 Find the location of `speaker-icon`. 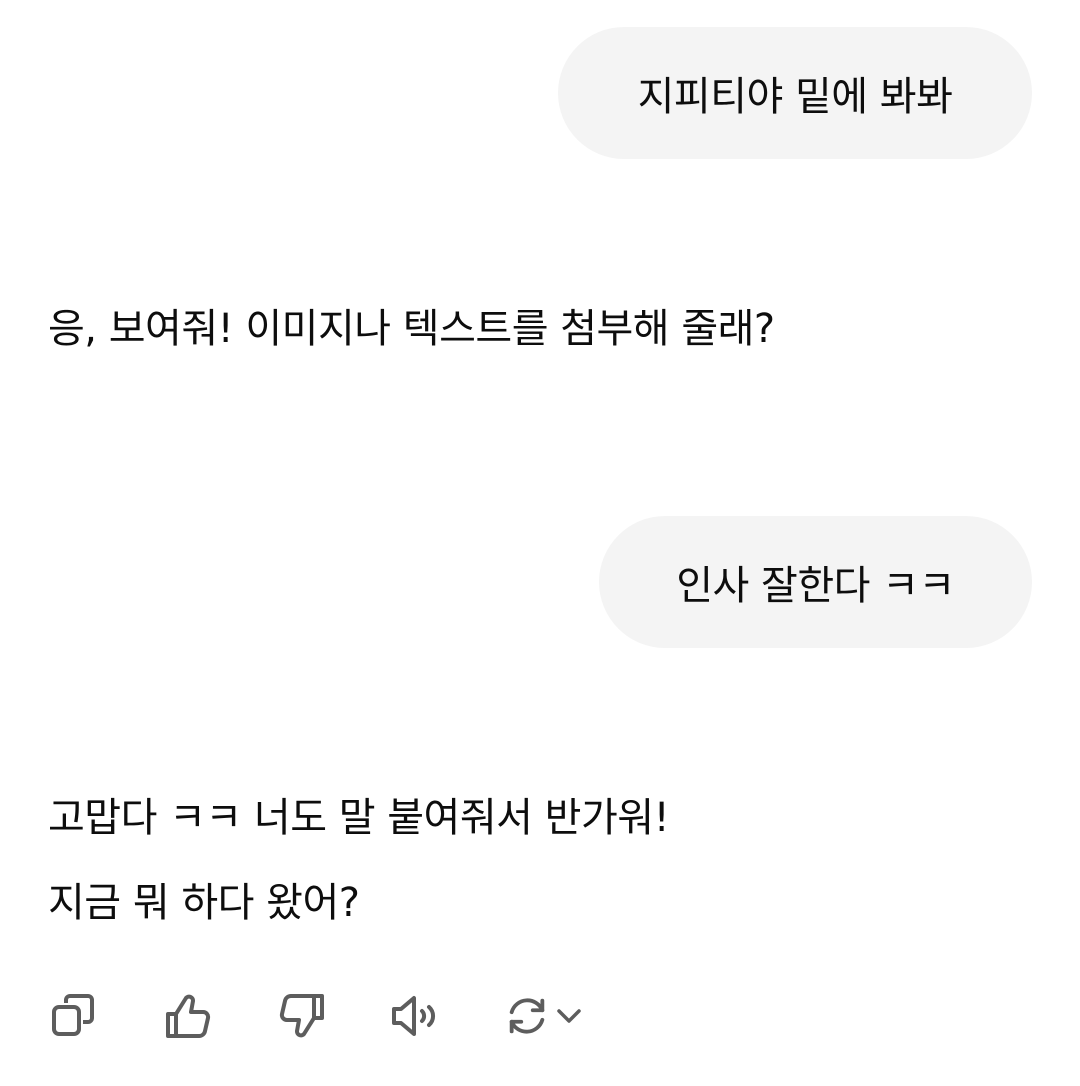

speaker-icon is located at coordinates (414, 1016).